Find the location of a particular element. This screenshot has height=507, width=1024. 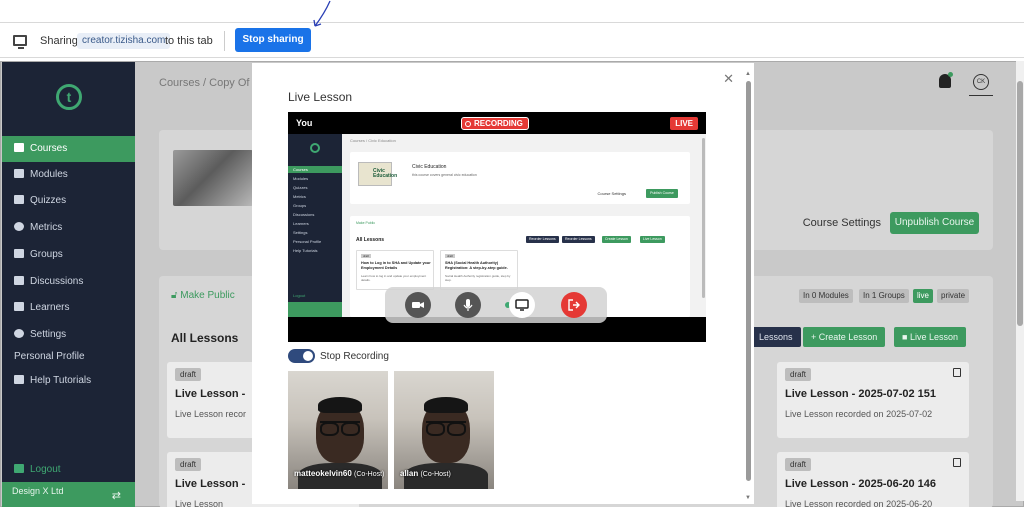

preview-course-title: Civic Education is located at coordinates (429, 167).